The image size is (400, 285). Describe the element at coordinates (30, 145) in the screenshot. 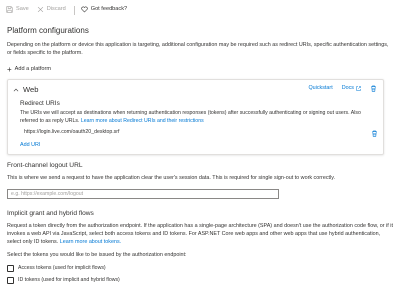

I see `add-uri-link: Add URI` at that location.